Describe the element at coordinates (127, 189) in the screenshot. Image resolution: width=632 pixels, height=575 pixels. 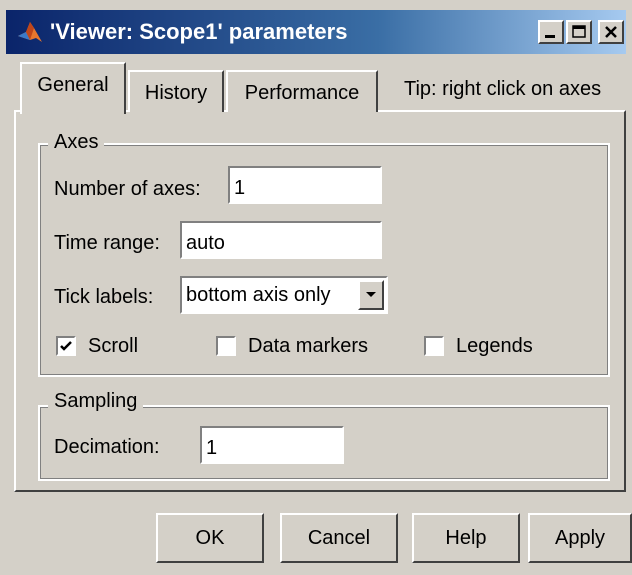
I see `num-axes-label: Number of axes:` at that location.